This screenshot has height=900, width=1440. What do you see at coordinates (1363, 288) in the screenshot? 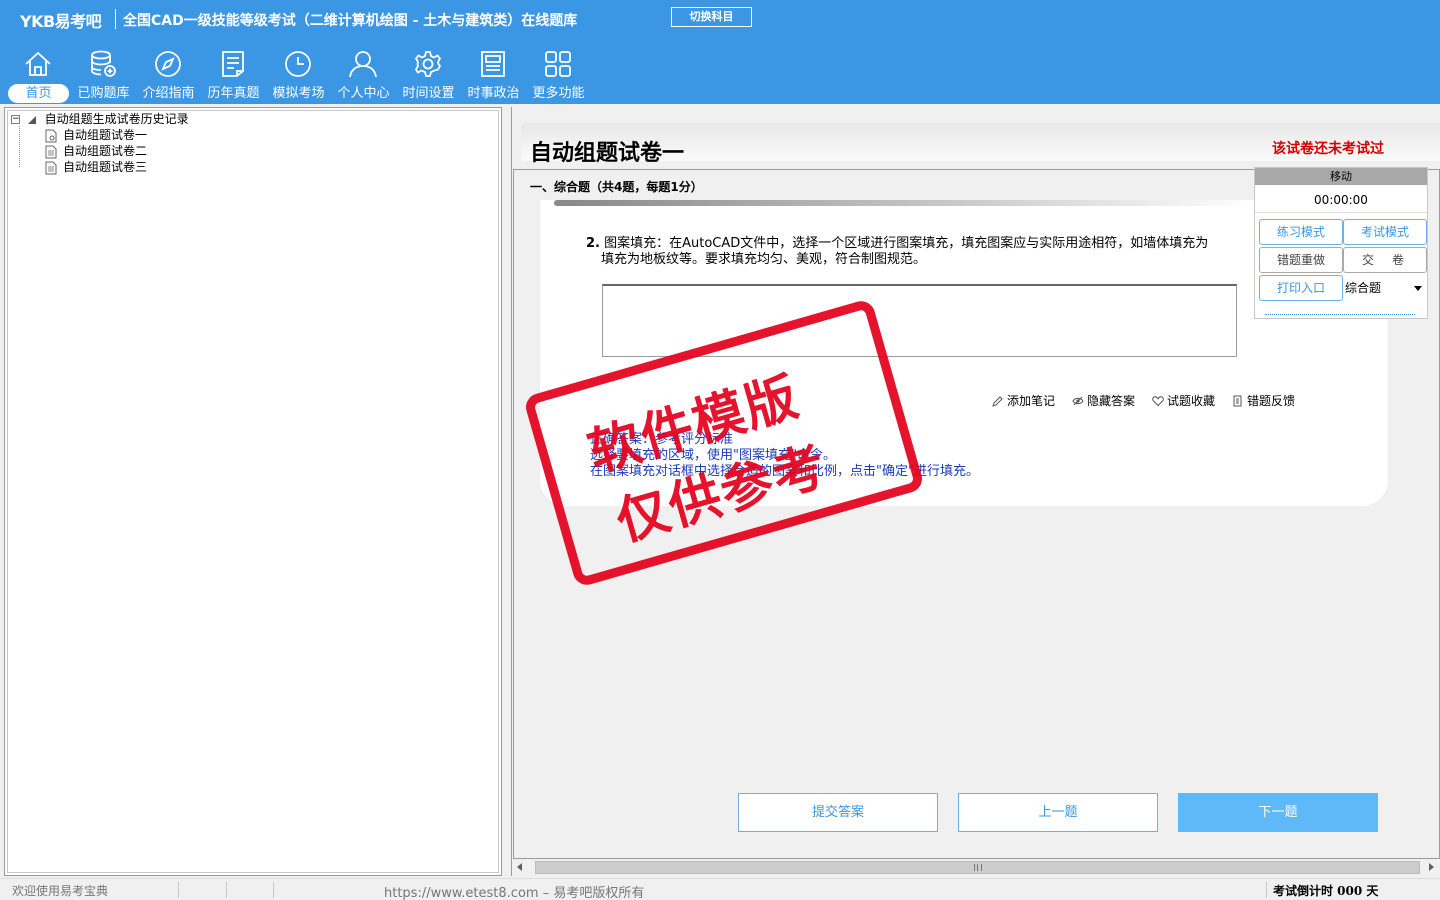
I see `question-type-value: 综合题` at bounding box center [1363, 288].